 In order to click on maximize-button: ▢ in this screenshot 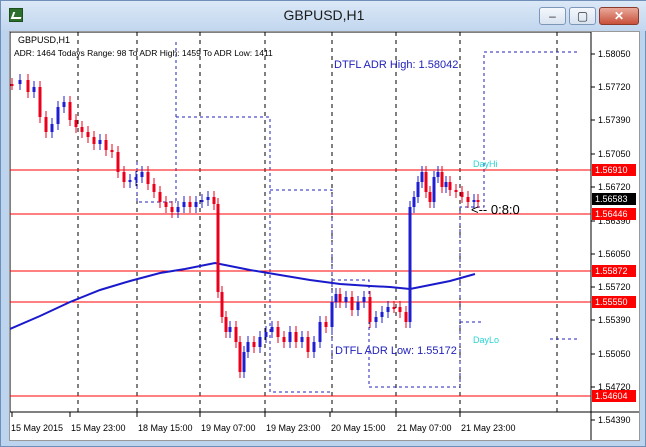, I will do `click(582, 16)`.